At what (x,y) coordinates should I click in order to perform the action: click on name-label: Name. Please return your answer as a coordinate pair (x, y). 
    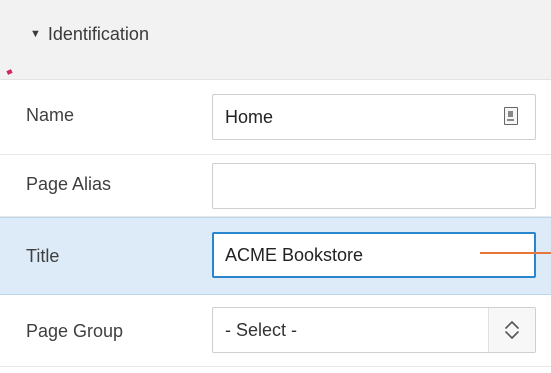
    Looking at the image, I should click on (50, 115).